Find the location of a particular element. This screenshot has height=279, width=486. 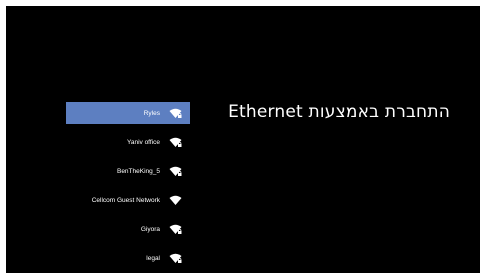

network-name: Ryles is located at coordinates (151, 113).